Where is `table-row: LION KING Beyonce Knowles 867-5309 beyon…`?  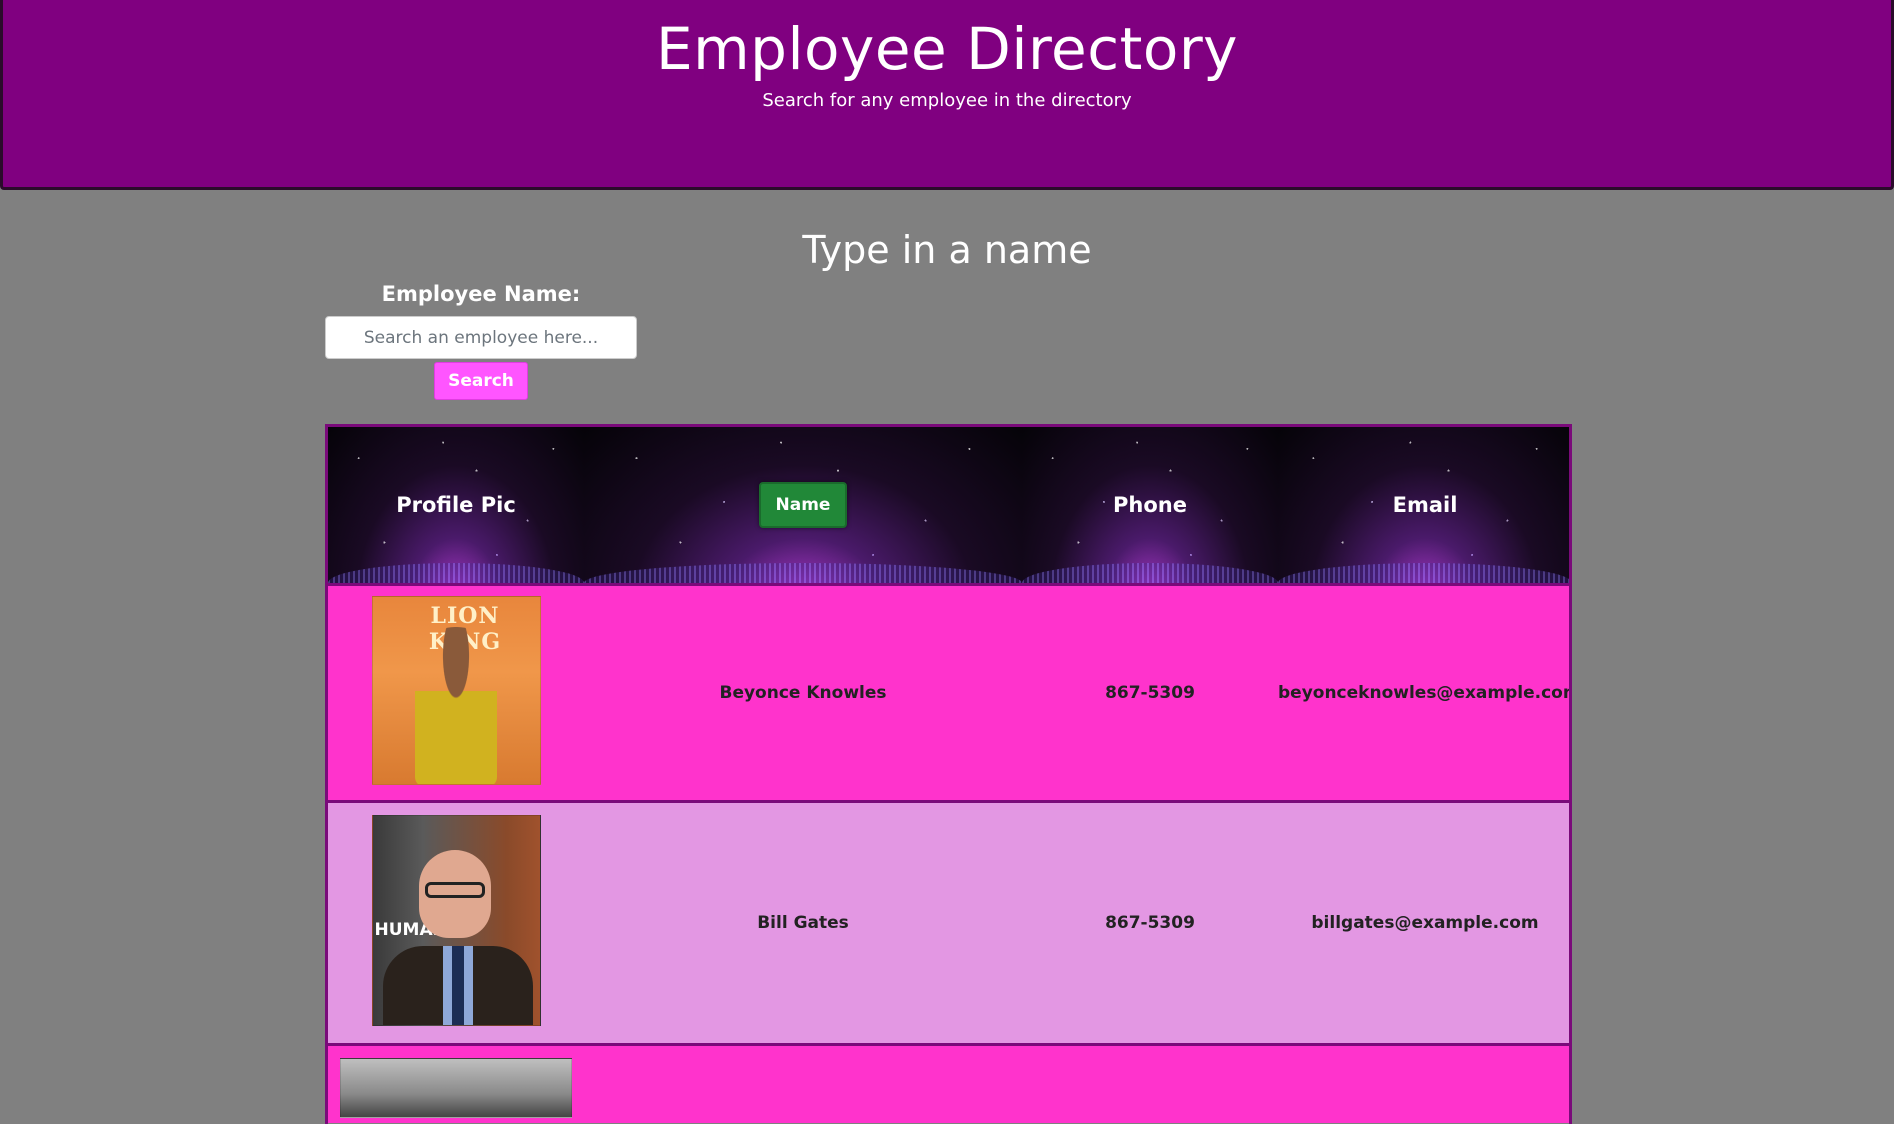
table-row: LION KING Beyonce Knowles 867-5309 beyon… is located at coordinates (950, 692).